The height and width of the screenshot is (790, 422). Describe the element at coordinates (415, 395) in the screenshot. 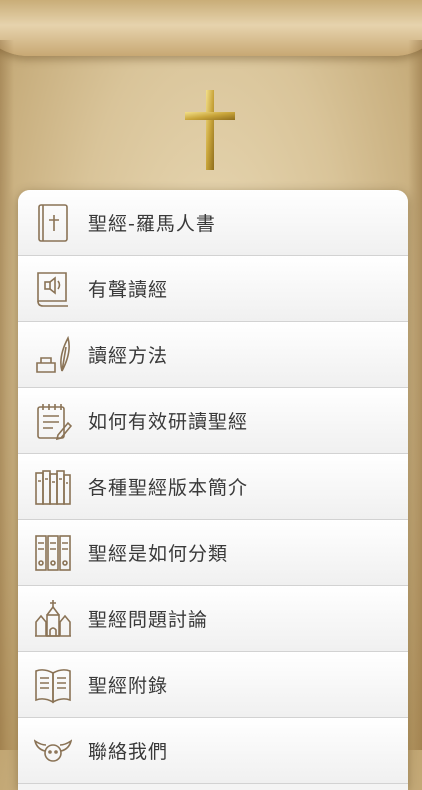

I see `parchment-edge-right` at that location.